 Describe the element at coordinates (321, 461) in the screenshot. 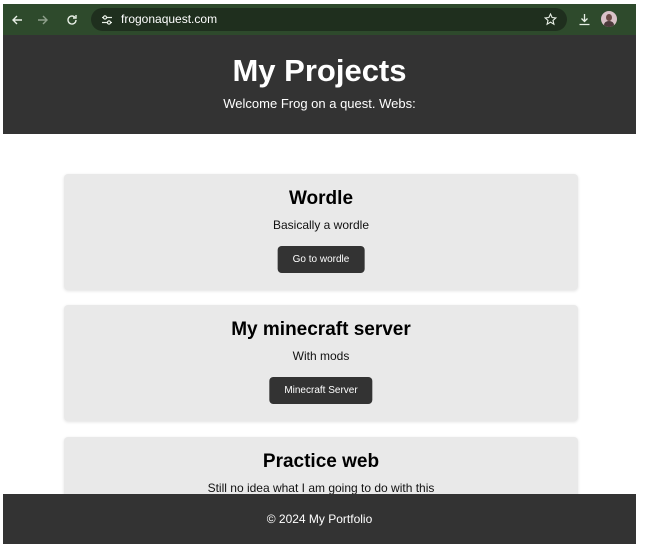

I see `card-title: Practice web` at that location.